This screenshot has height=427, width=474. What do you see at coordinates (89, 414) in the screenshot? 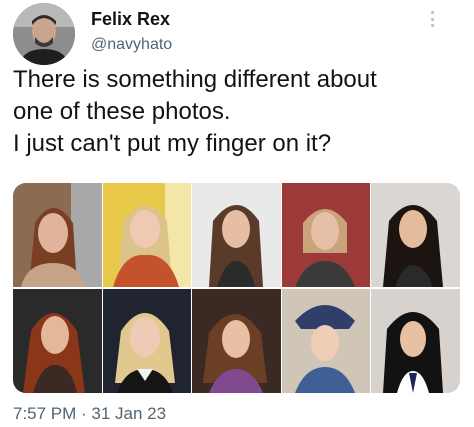
I see `tweet-timestamp: 7:57 PM · 31 Jan 23` at bounding box center [89, 414].